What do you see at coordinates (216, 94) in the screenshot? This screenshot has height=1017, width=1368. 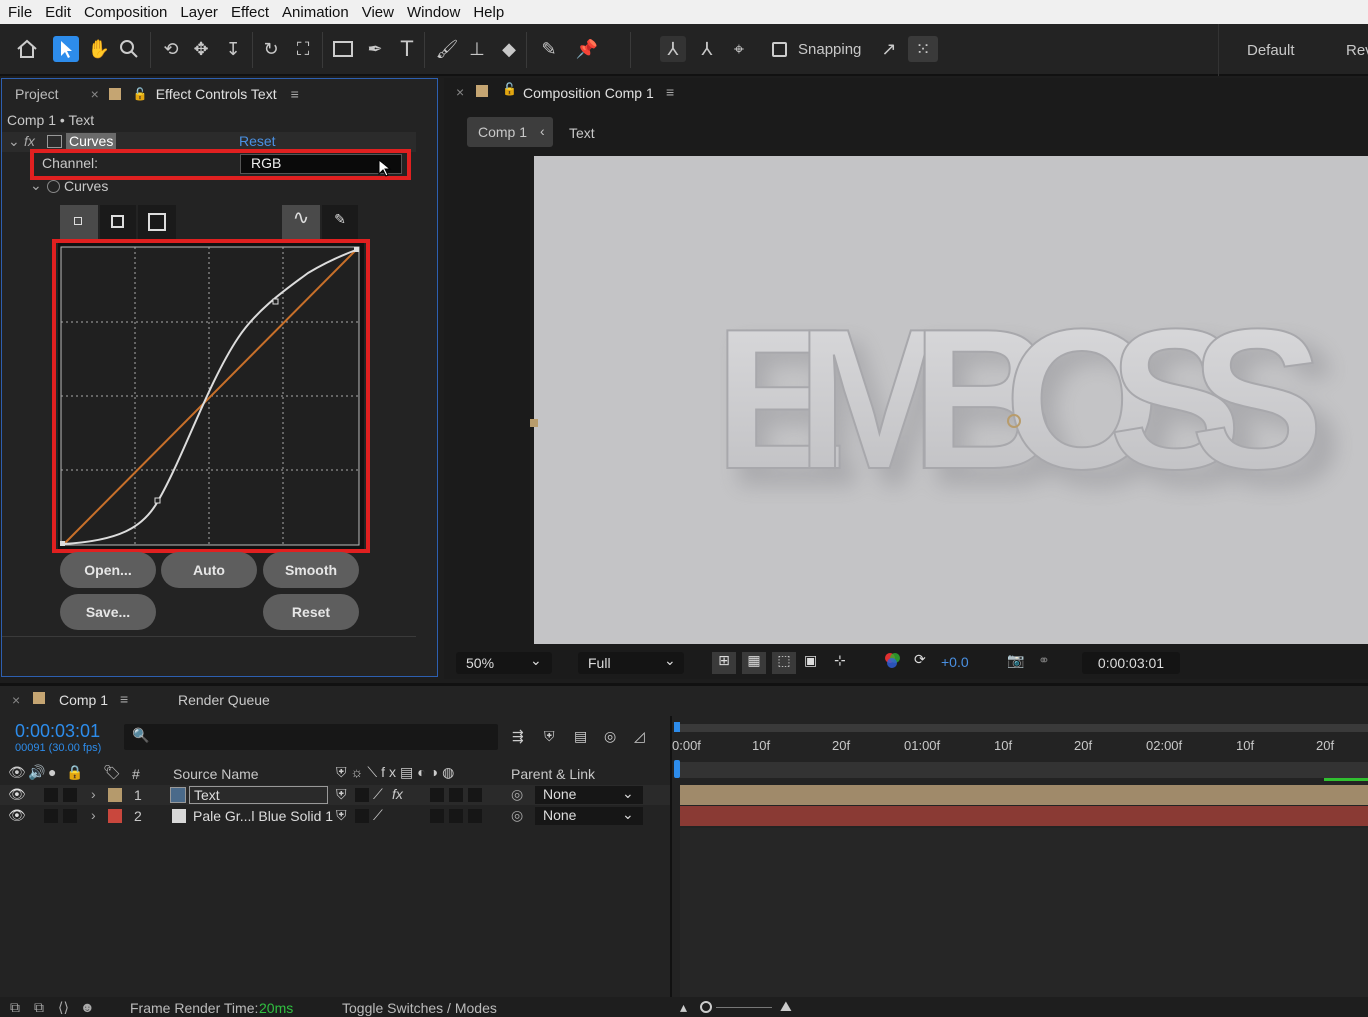 I see `tab-effect-controls: Effect Controls Text` at bounding box center [216, 94].